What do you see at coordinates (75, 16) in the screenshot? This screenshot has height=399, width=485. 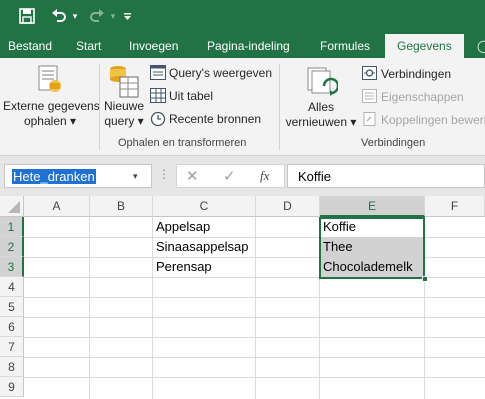 I see `undo-dropdown-icon: ▾` at bounding box center [75, 16].